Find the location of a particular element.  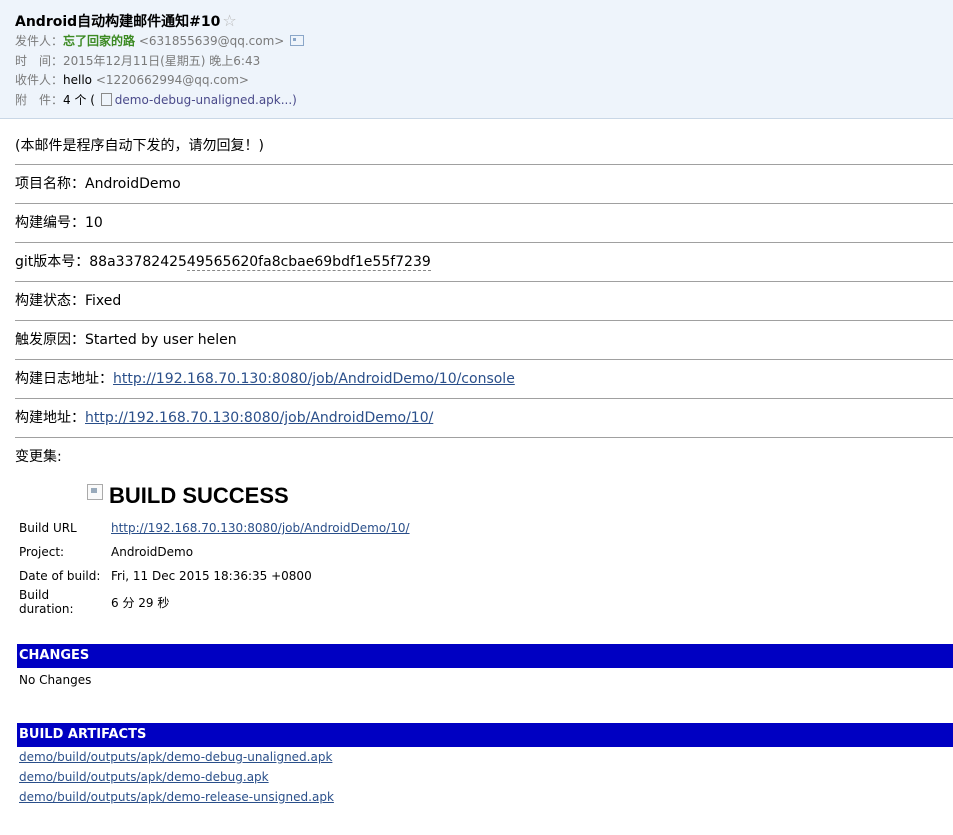

project-value: AndroidDemo is located at coordinates (133, 184).